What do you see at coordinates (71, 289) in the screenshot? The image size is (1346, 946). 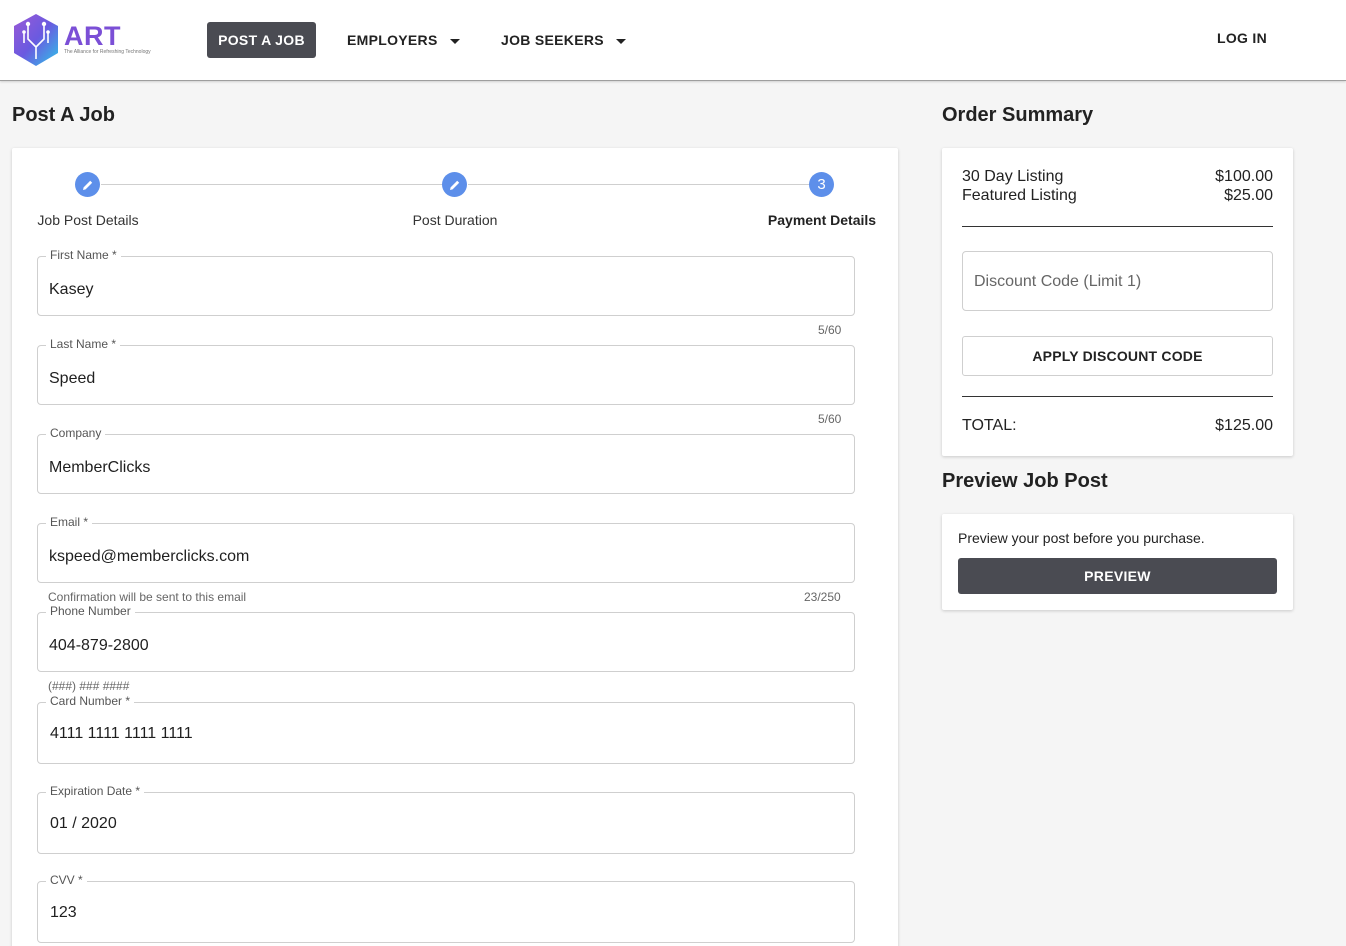 I see `first-name-value: Kasey` at bounding box center [71, 289].